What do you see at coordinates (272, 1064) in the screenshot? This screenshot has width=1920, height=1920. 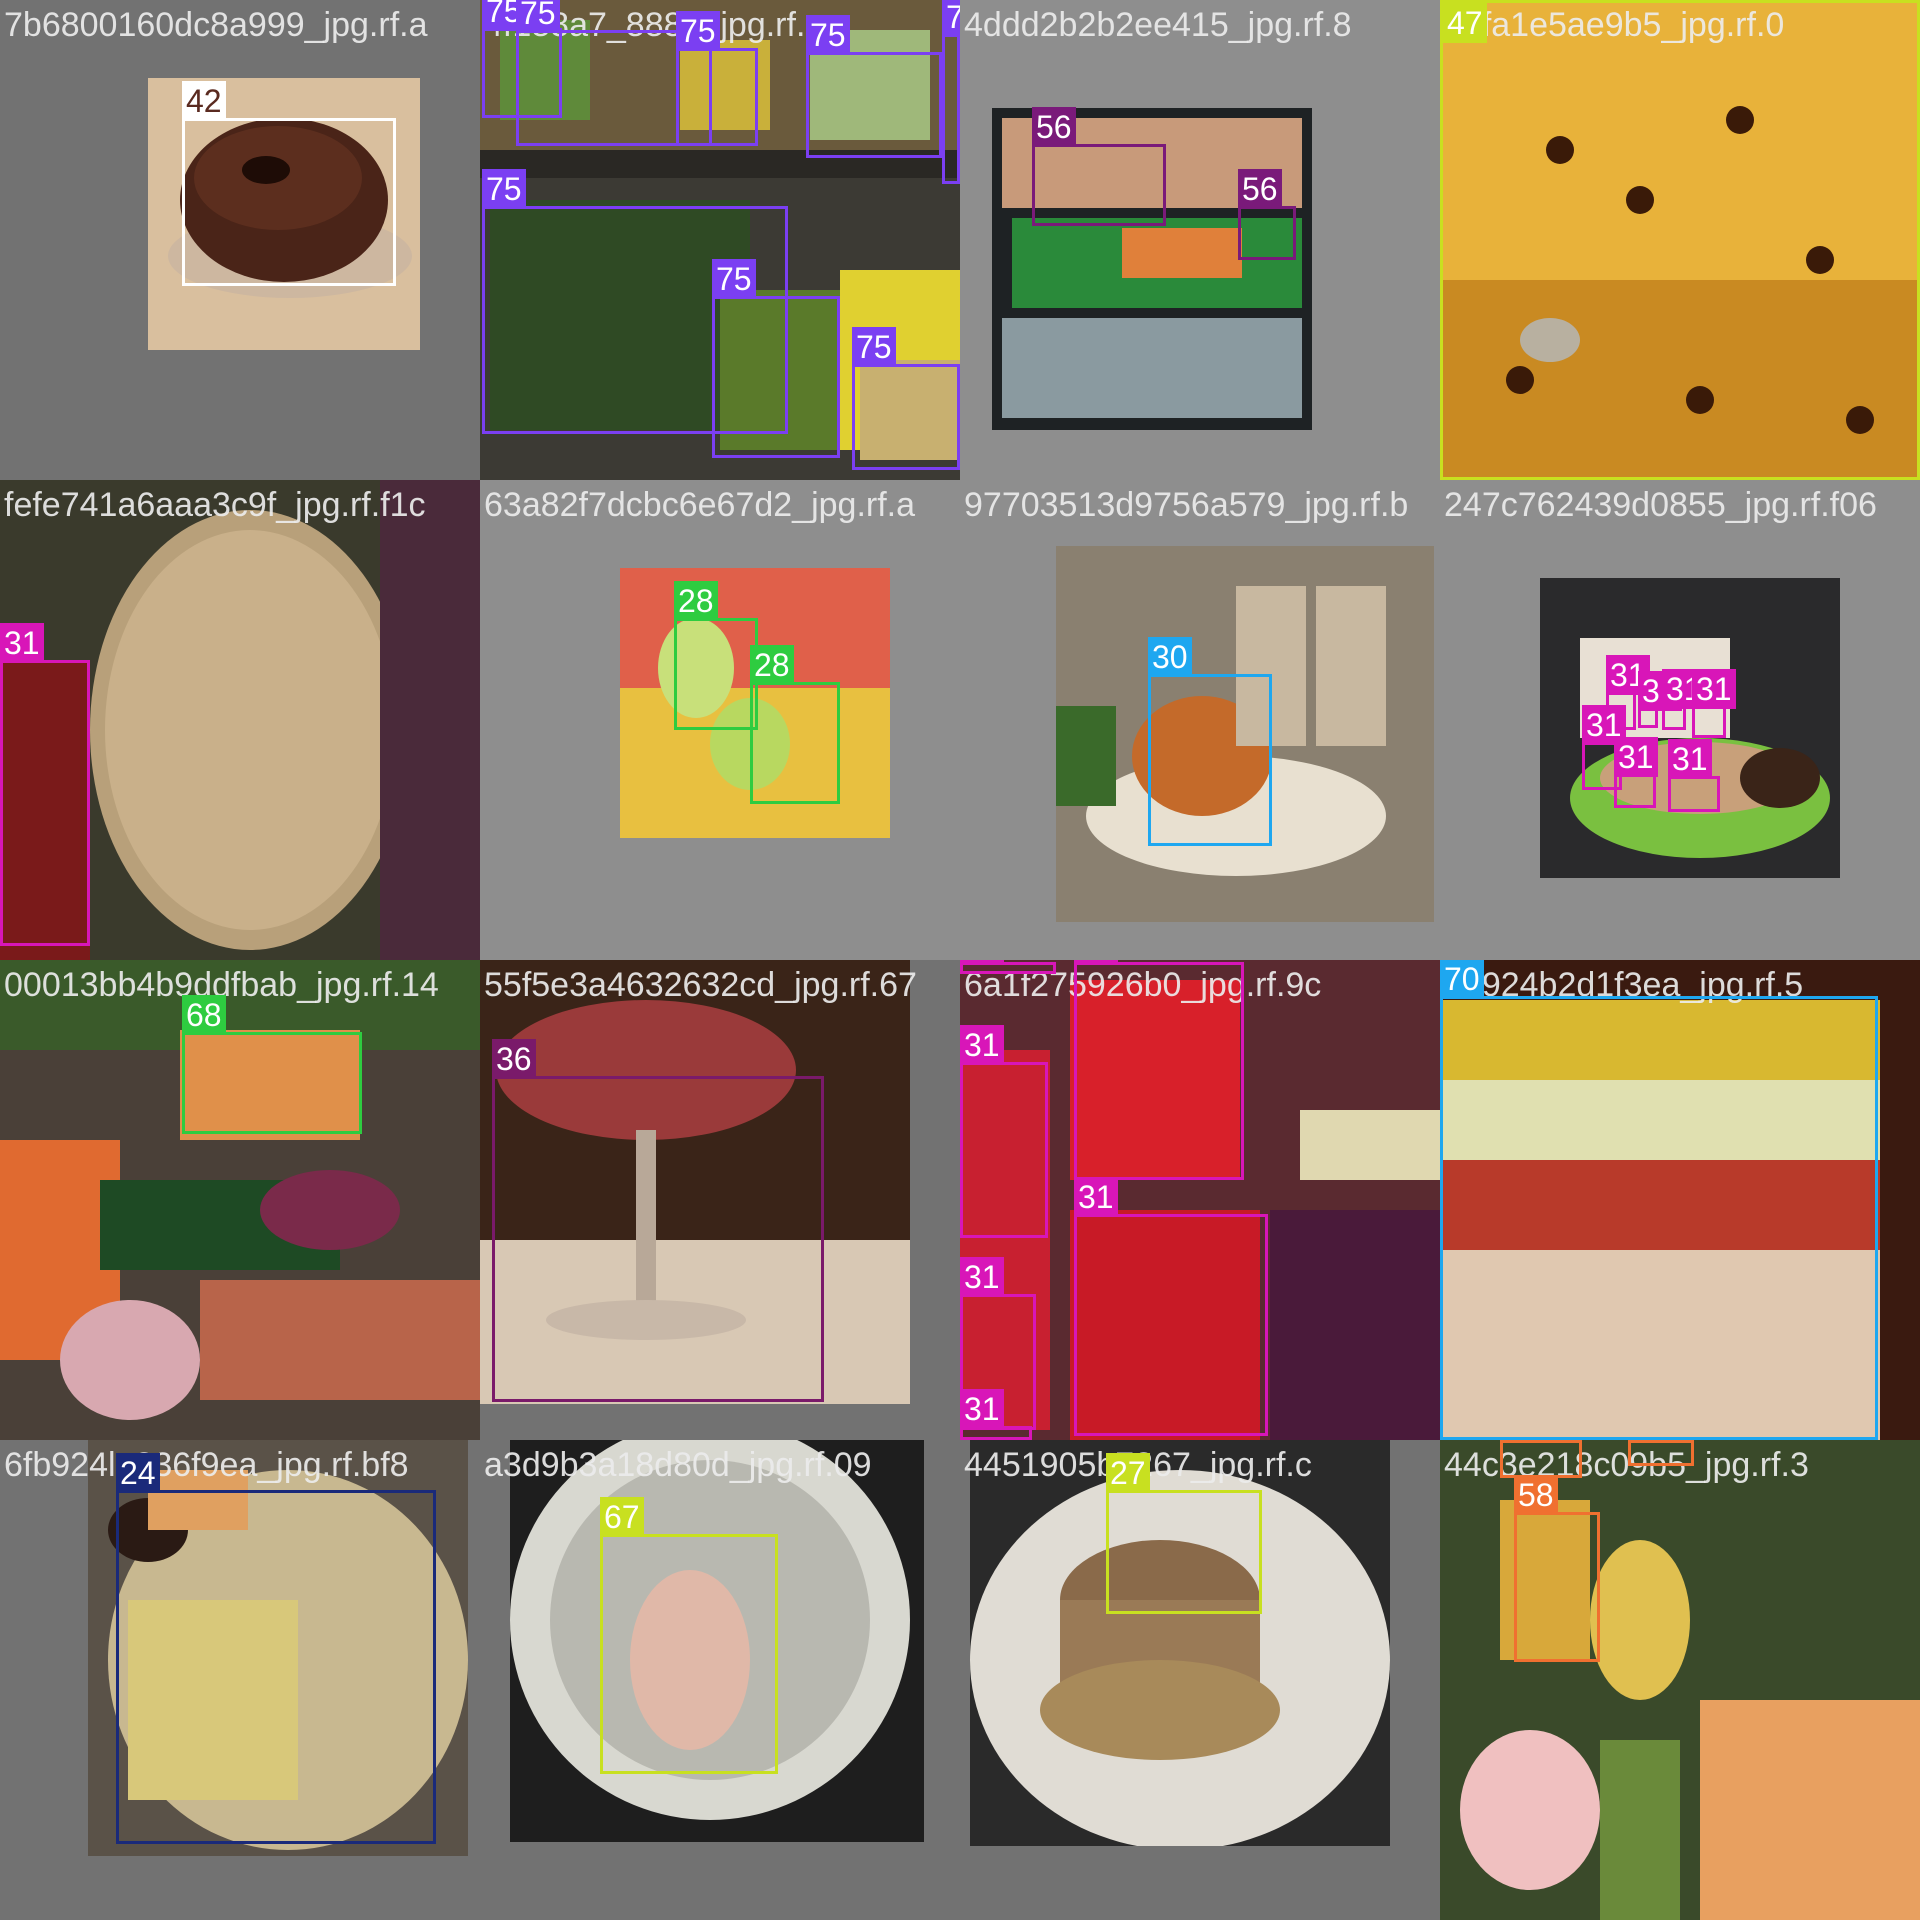 I see `bbox: 68` at bounding box center [272, 1064].